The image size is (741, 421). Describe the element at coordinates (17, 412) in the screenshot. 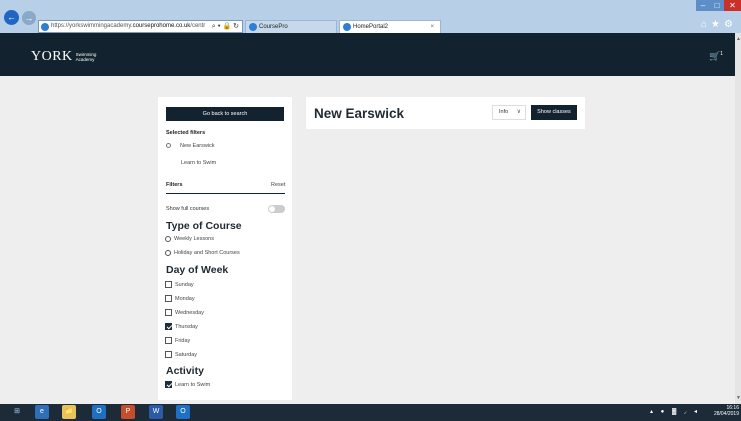

I see `start-button-icon: ⊞` at that location.